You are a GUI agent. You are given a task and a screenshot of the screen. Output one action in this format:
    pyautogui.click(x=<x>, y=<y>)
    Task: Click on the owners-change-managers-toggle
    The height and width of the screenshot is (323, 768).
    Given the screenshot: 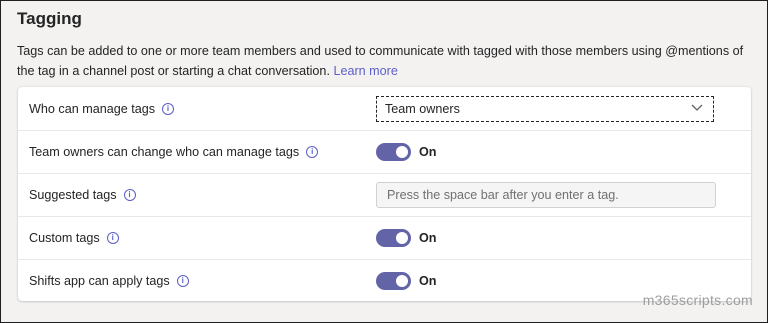 What is the action you would take?
    pyautogui.click(x=393, y=151)
    